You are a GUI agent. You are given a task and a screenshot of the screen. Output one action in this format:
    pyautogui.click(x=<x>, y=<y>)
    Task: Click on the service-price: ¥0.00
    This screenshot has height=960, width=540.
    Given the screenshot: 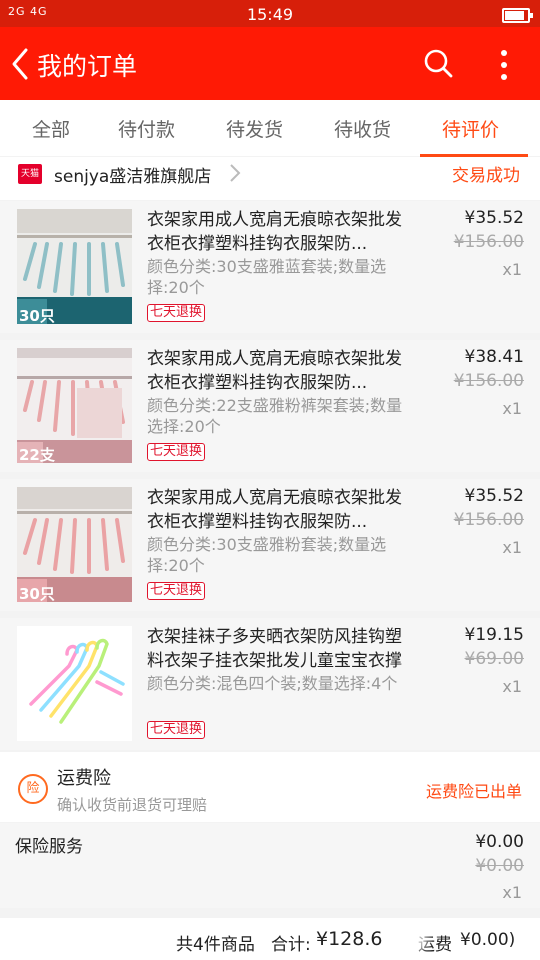 What is the action you would take?
    pyautogui.click(x=499, y=842)
    